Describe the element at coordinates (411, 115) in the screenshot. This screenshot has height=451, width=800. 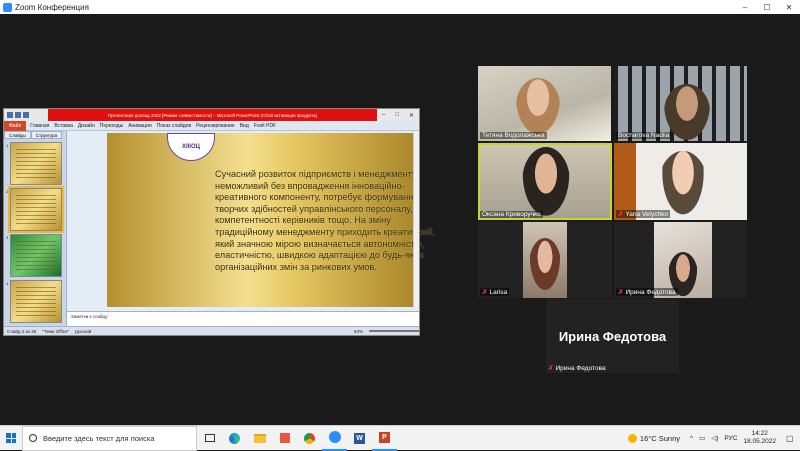
I see `ppt-close-icon: ✕` at that location.